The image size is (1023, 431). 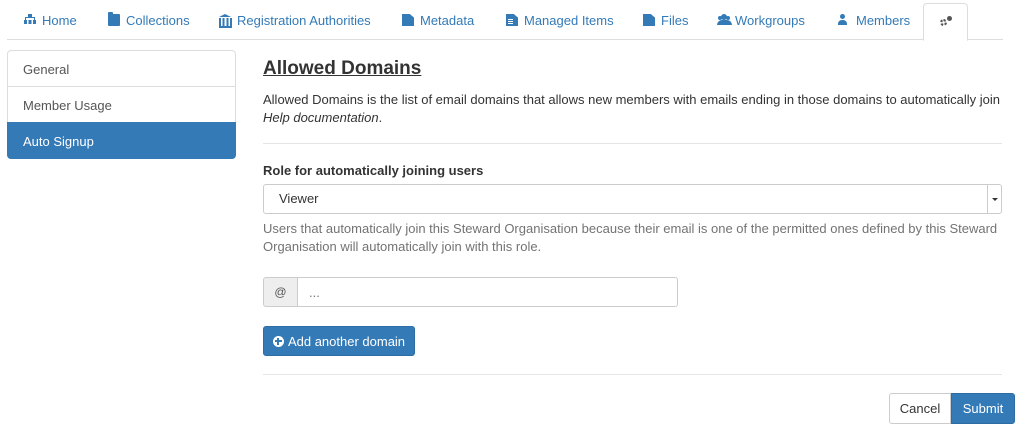 What do you see at coordinates (380, 117) in the screenshot?
I see `description-suffix: .` at bounding box center [380, 117].